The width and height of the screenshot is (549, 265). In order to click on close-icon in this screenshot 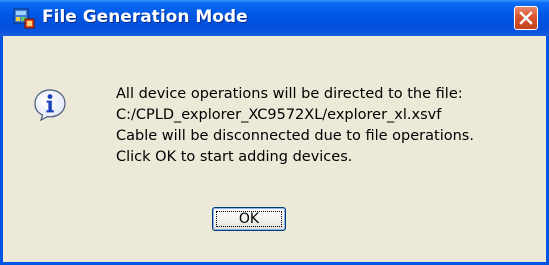, I will do `click(526, 18)`.